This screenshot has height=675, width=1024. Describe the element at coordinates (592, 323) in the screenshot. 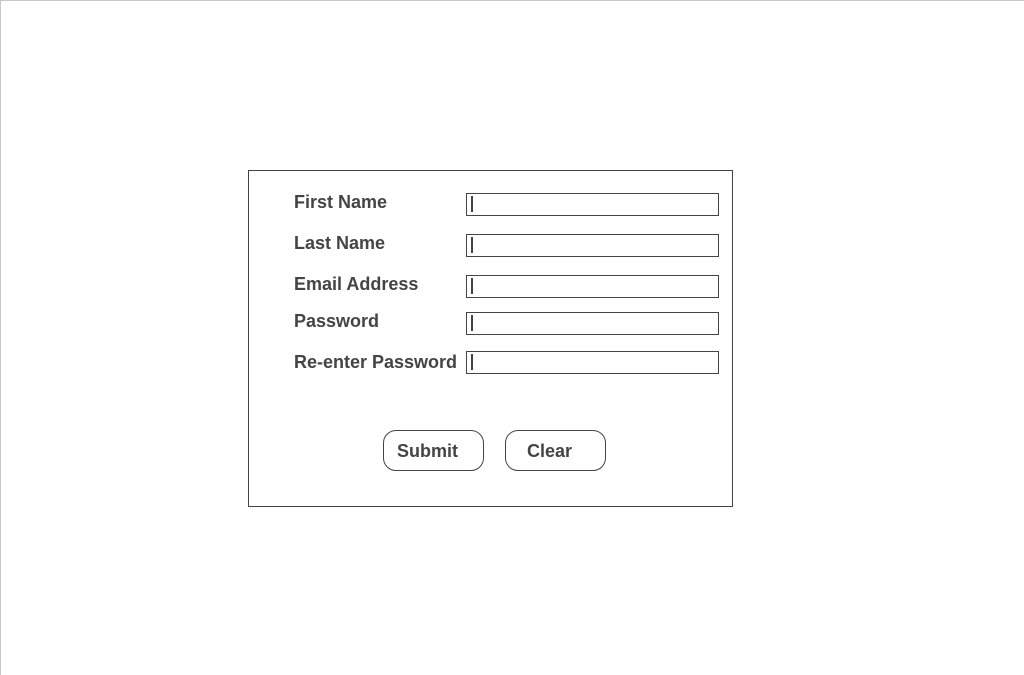

I see `password-input` at that location.